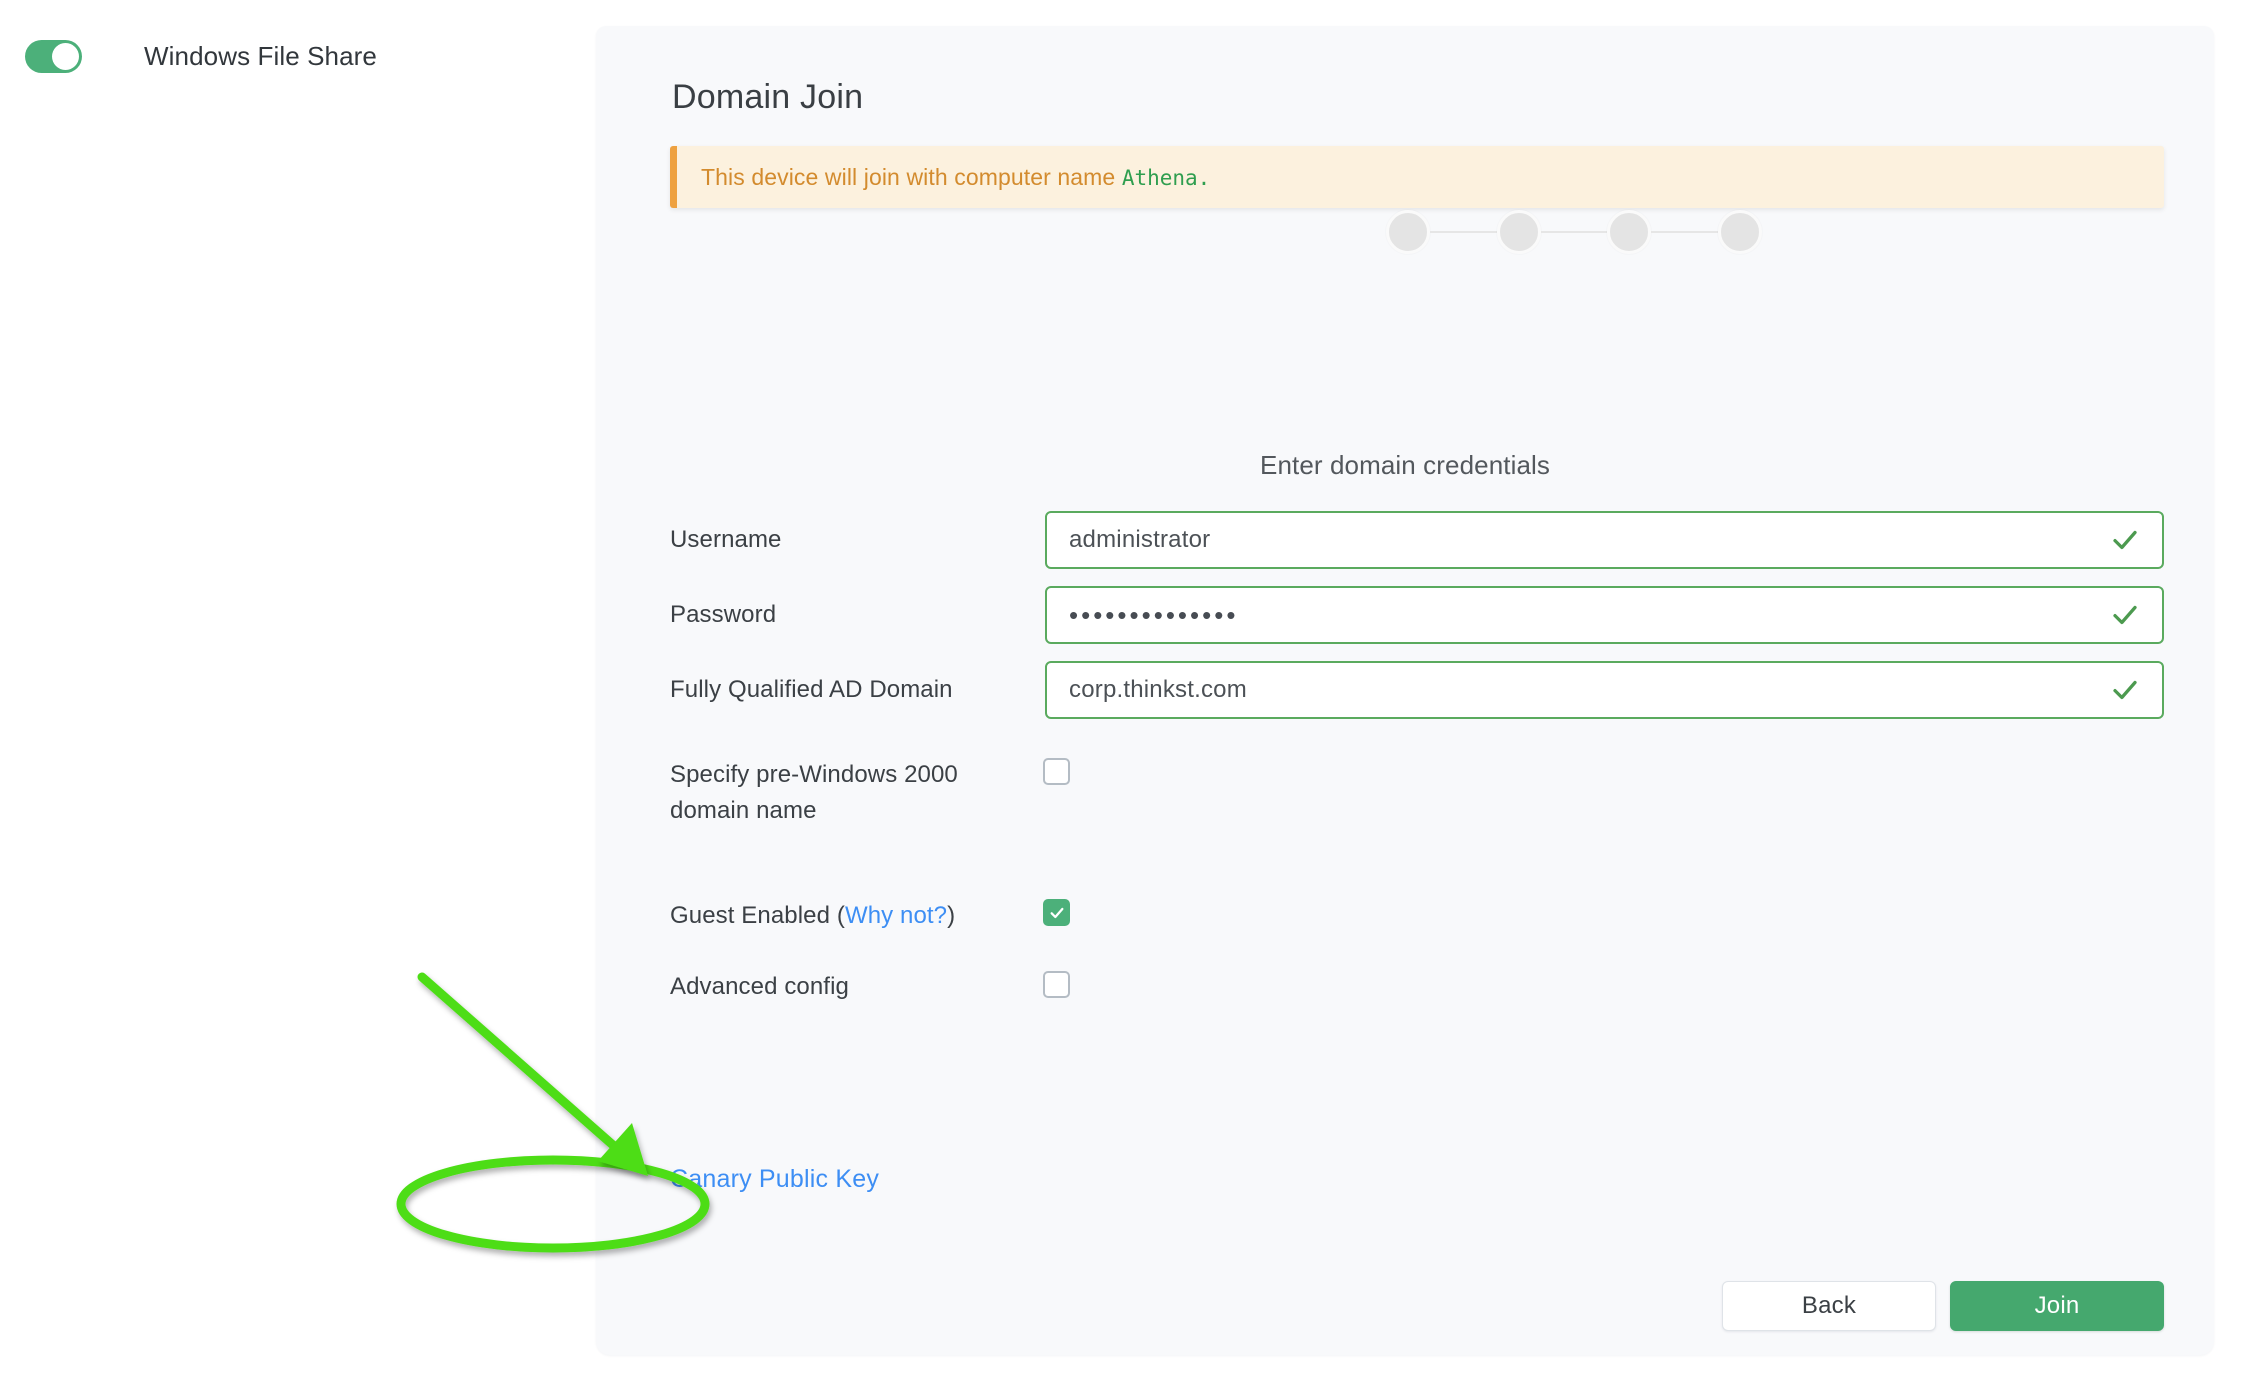 The image size is (2254, 1378). I want to click on banner-hostname: Athena., so click(1166, 177).